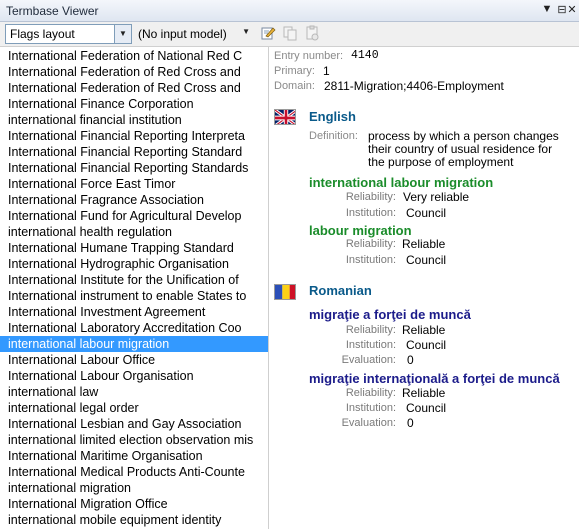  I want to click on list-item: International Labour Organisation, so click(134, 376).